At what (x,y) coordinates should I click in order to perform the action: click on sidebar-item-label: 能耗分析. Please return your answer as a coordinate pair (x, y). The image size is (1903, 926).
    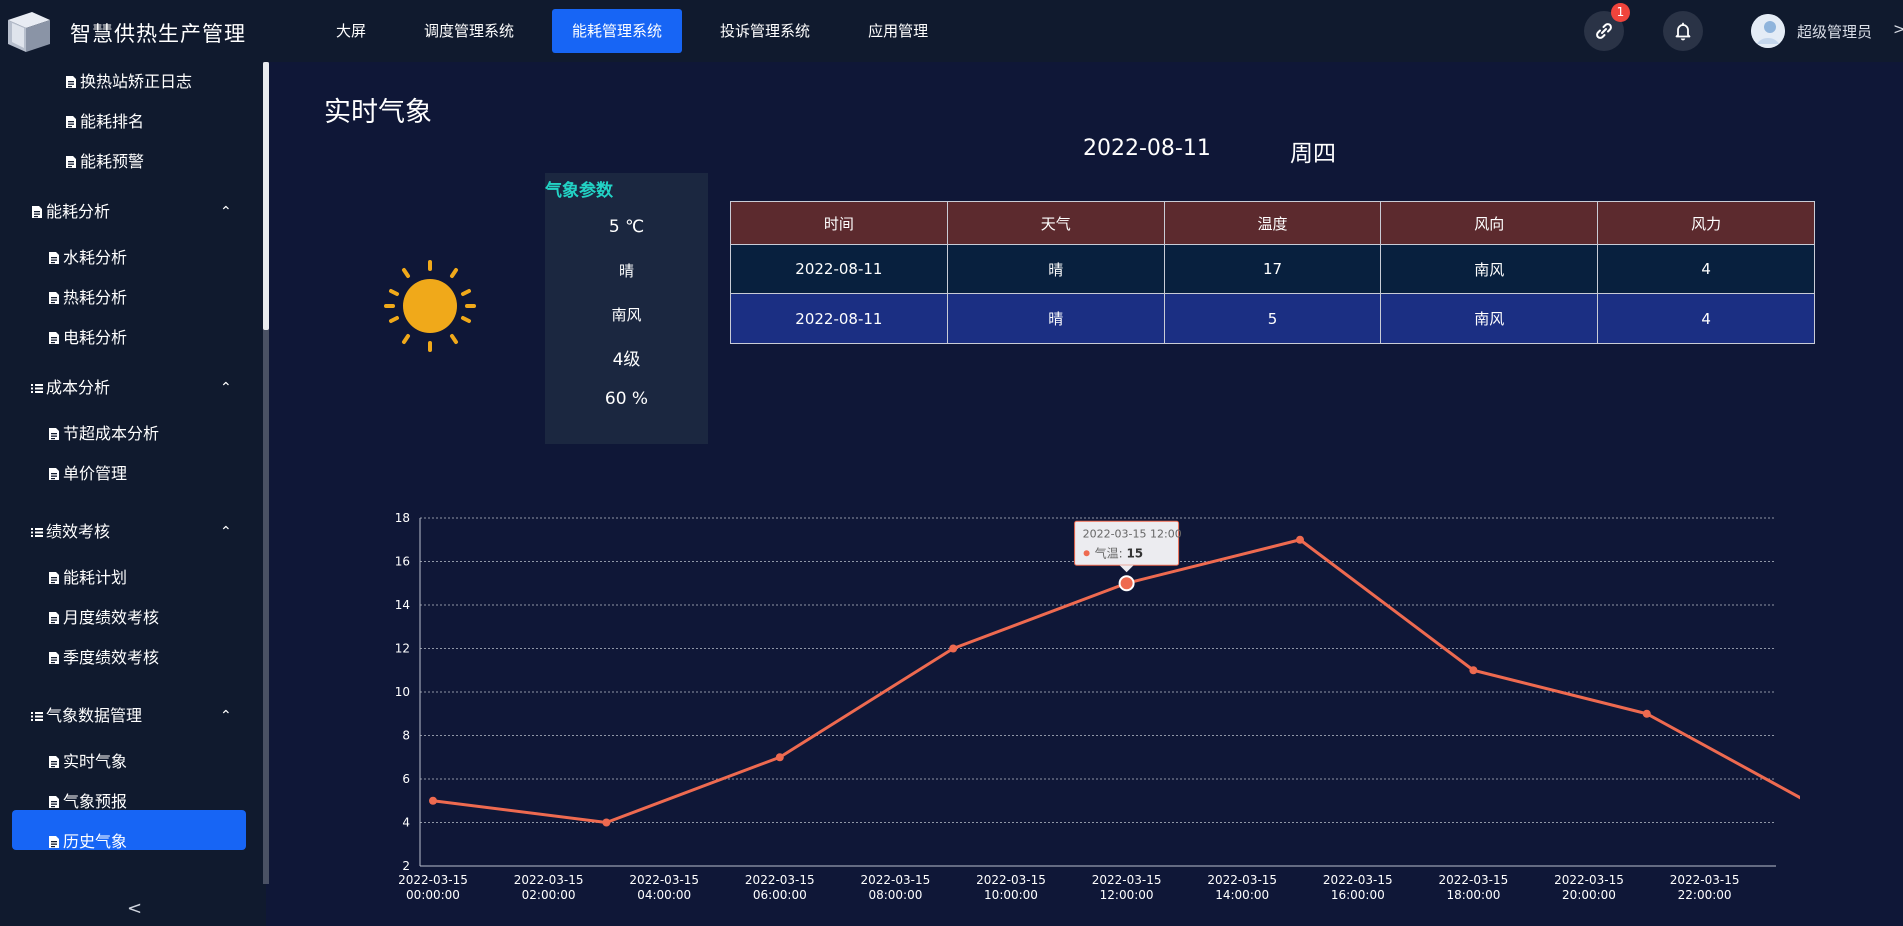
    Looking at the image, I should click on (78, 211).